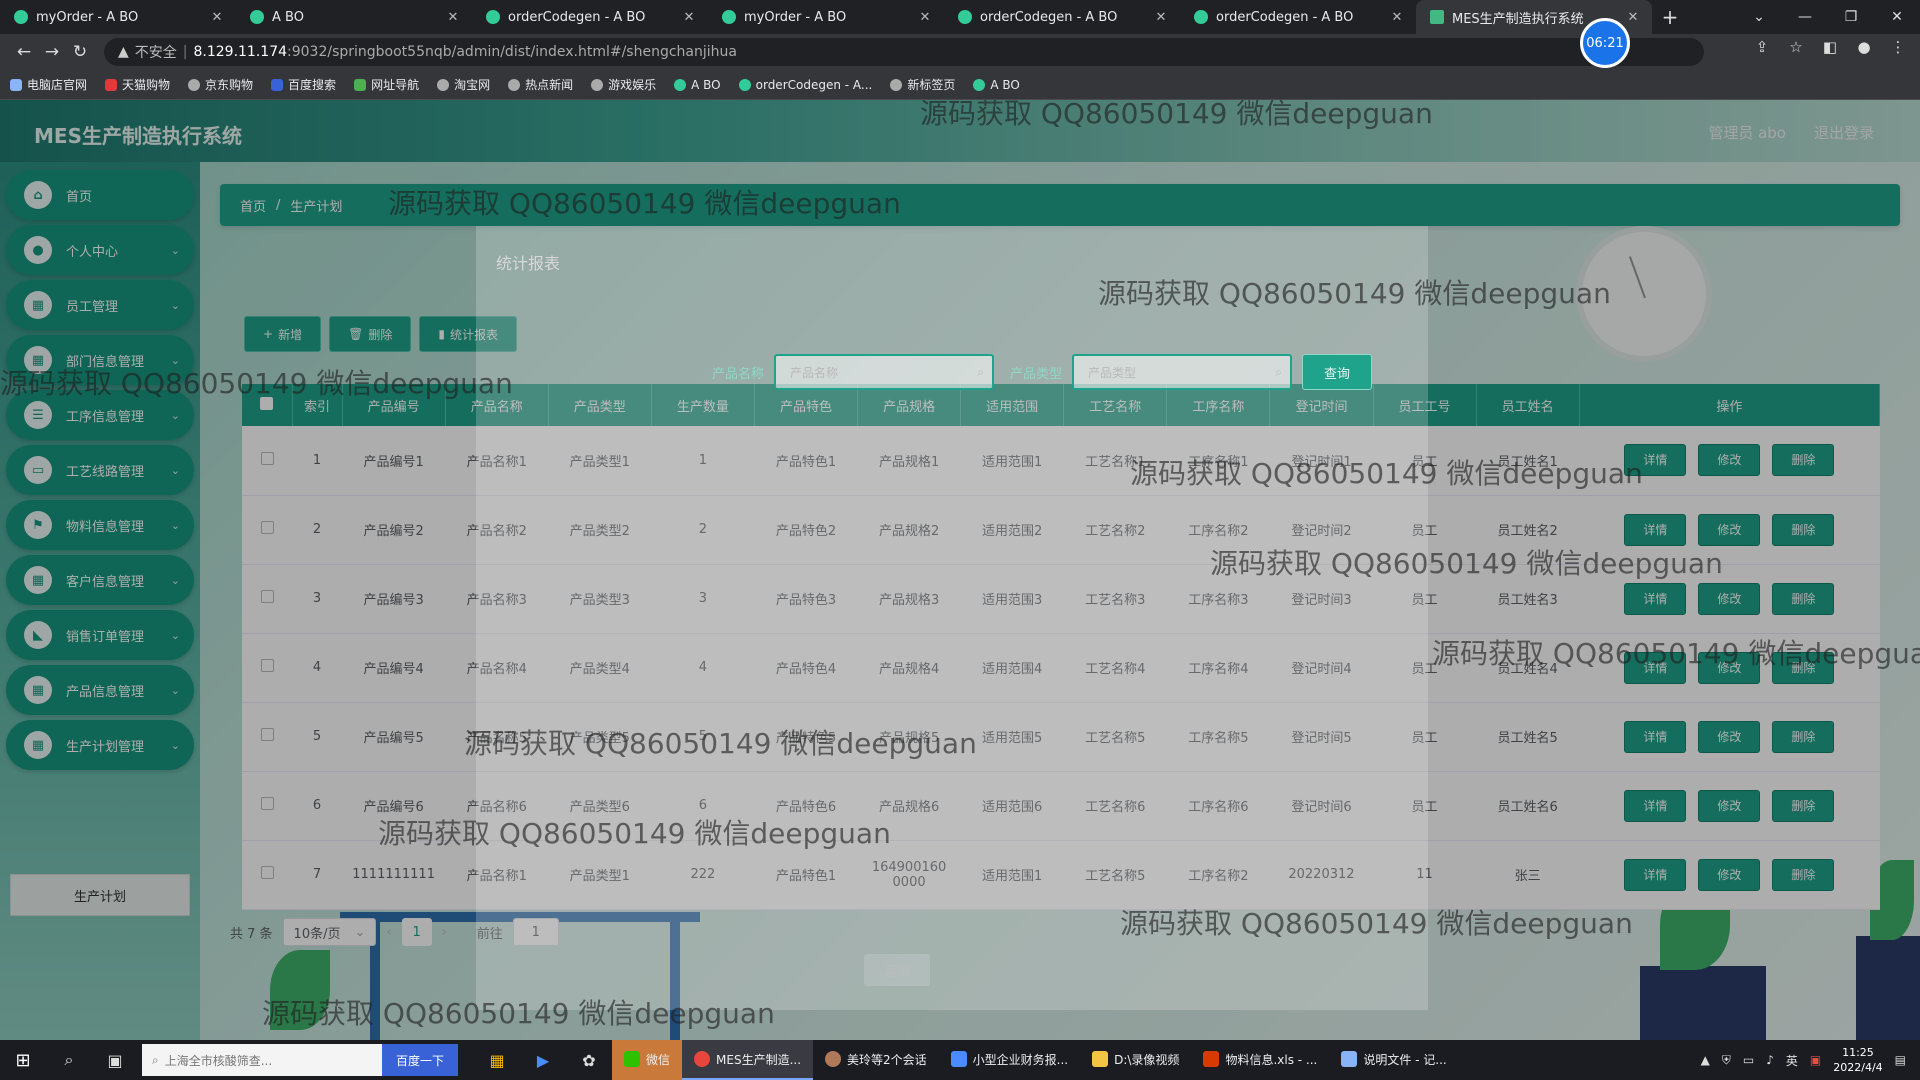 Image resolution: width=1920 pixels, height=1080 pixels. What do you see at coordinates (52, 52) in the screenshot?
I see `forward-icon: →` at bounding box center [52, 52].